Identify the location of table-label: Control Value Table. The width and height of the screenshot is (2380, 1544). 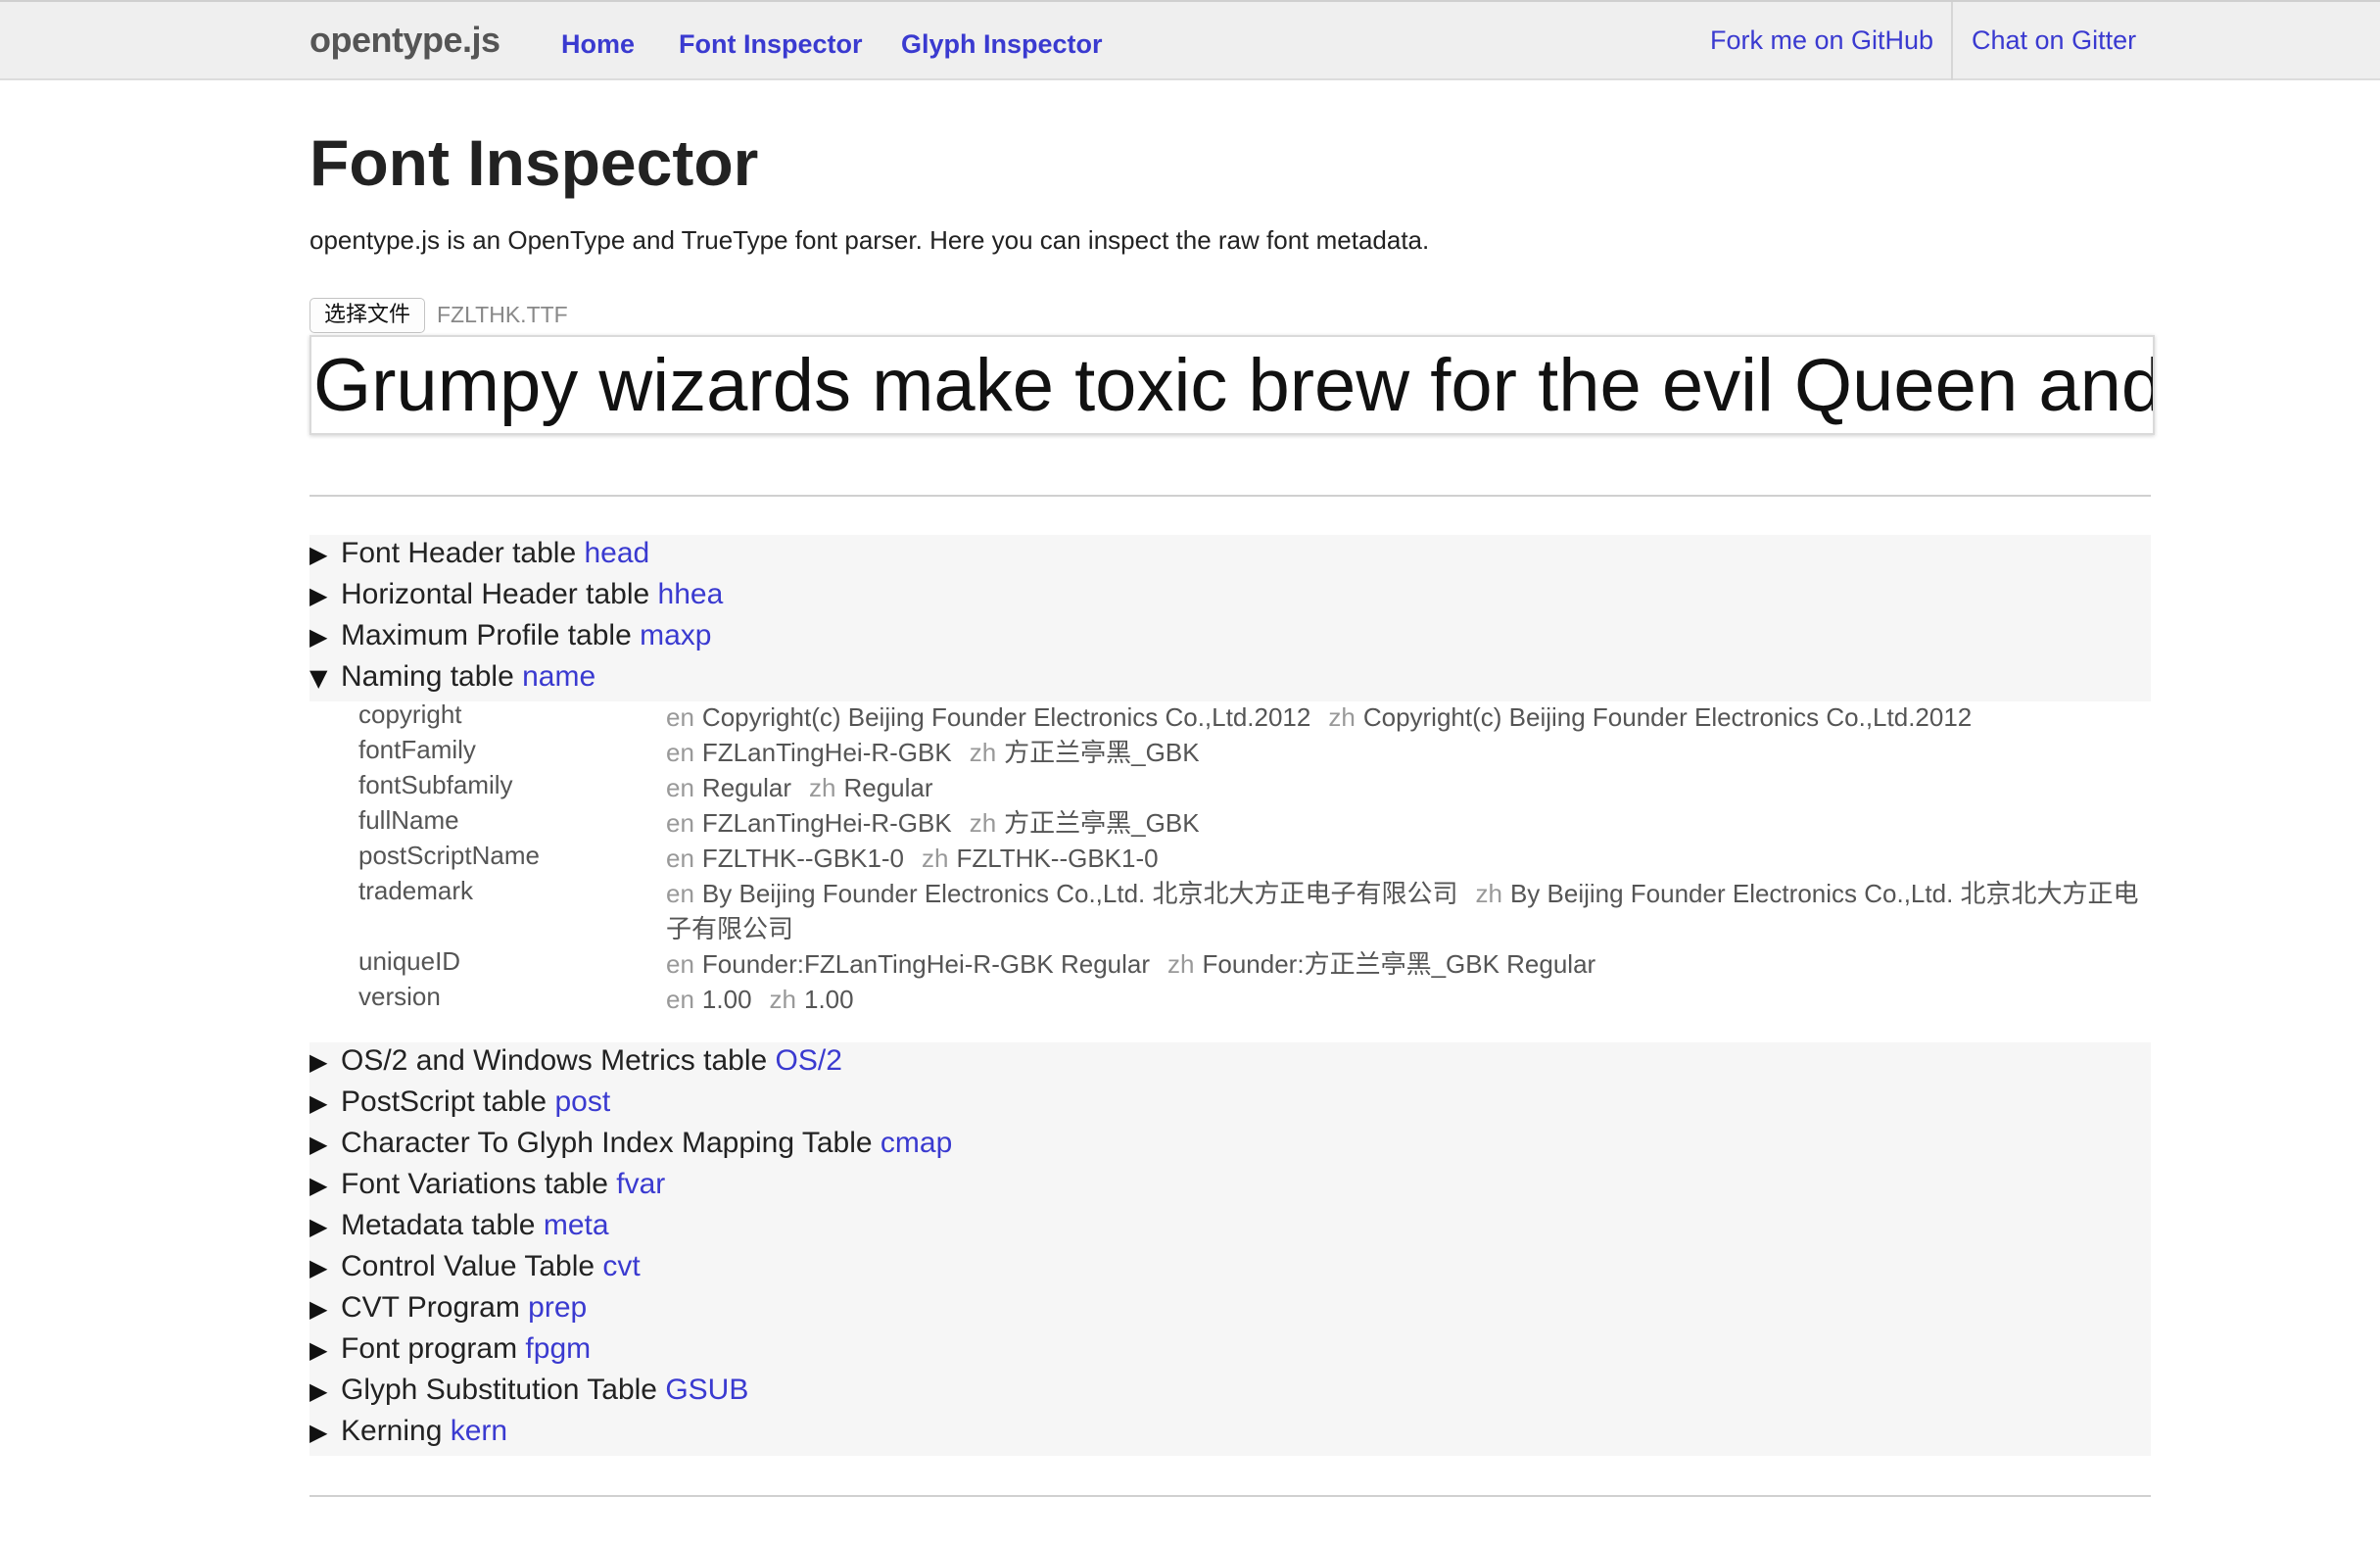
(468, 1266).